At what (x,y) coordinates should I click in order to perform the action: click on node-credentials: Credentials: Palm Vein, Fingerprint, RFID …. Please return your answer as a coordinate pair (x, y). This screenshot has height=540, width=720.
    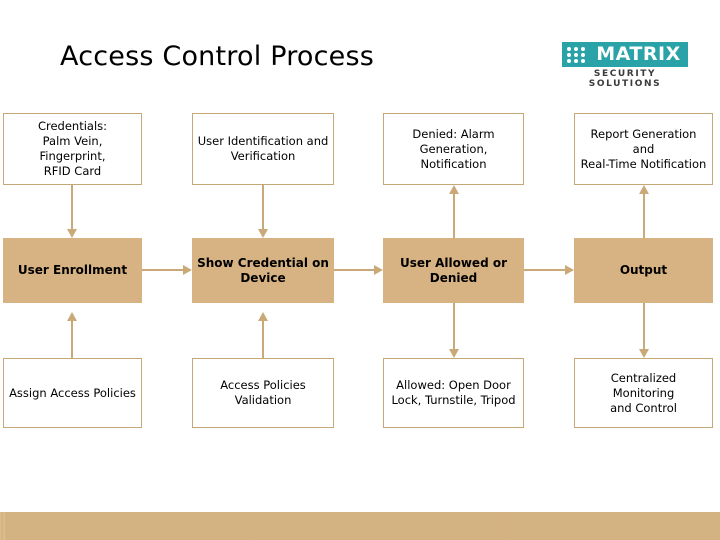
    Looking at the image, I should click on (72, 149).